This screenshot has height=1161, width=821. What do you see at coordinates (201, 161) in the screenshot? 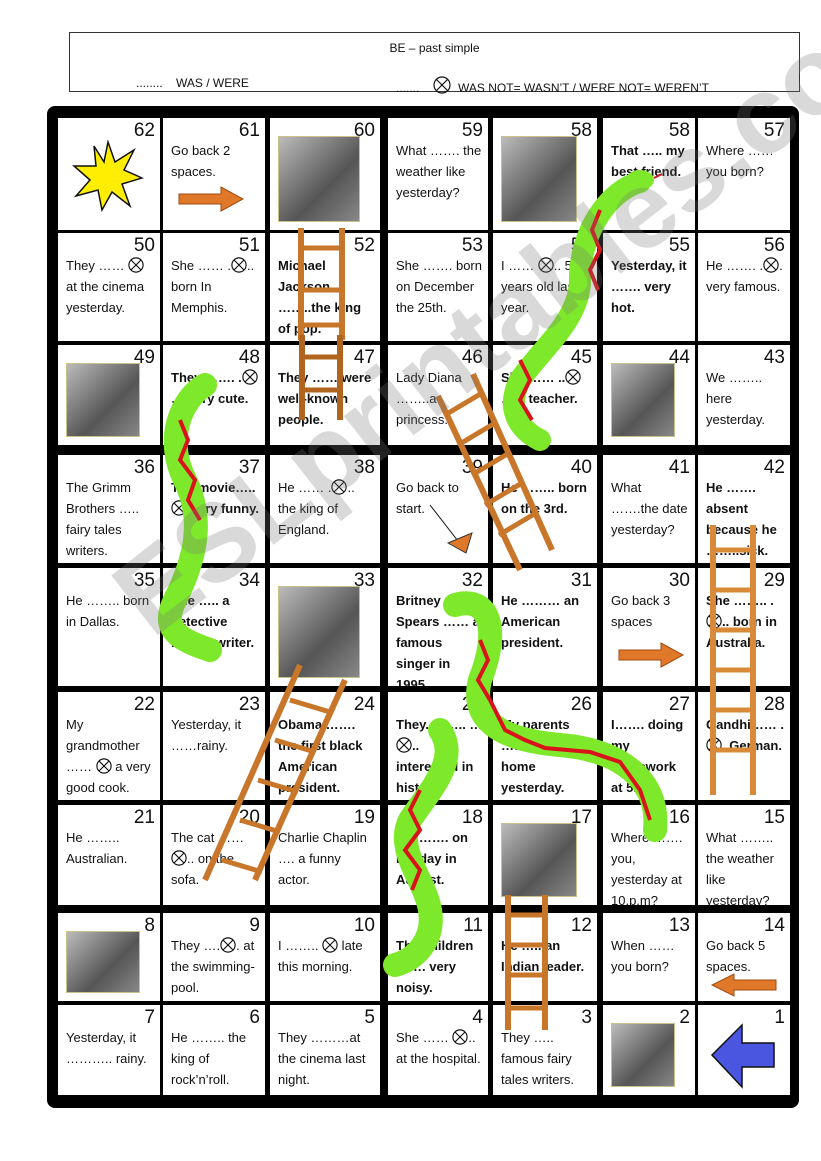
I see `square-sentence: Go back 2 spaces.` at bounding box center [201, 161].